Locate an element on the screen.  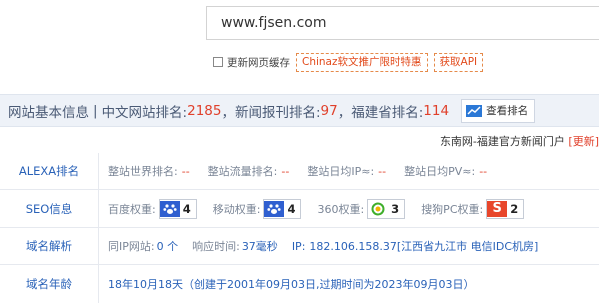
search-box is located at coordinates (402, 23).